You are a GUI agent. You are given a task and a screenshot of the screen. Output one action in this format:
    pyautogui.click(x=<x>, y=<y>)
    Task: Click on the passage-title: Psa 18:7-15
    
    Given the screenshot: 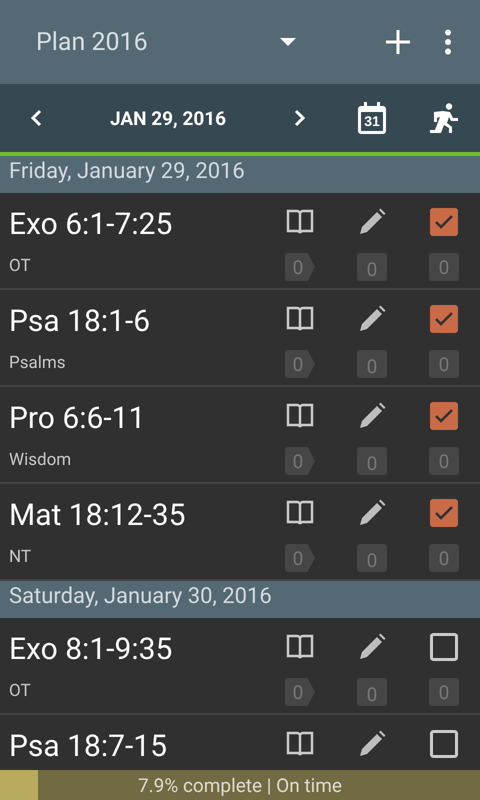 What is the action you would take?
    pyautogui.click(x=88, y=746)
    